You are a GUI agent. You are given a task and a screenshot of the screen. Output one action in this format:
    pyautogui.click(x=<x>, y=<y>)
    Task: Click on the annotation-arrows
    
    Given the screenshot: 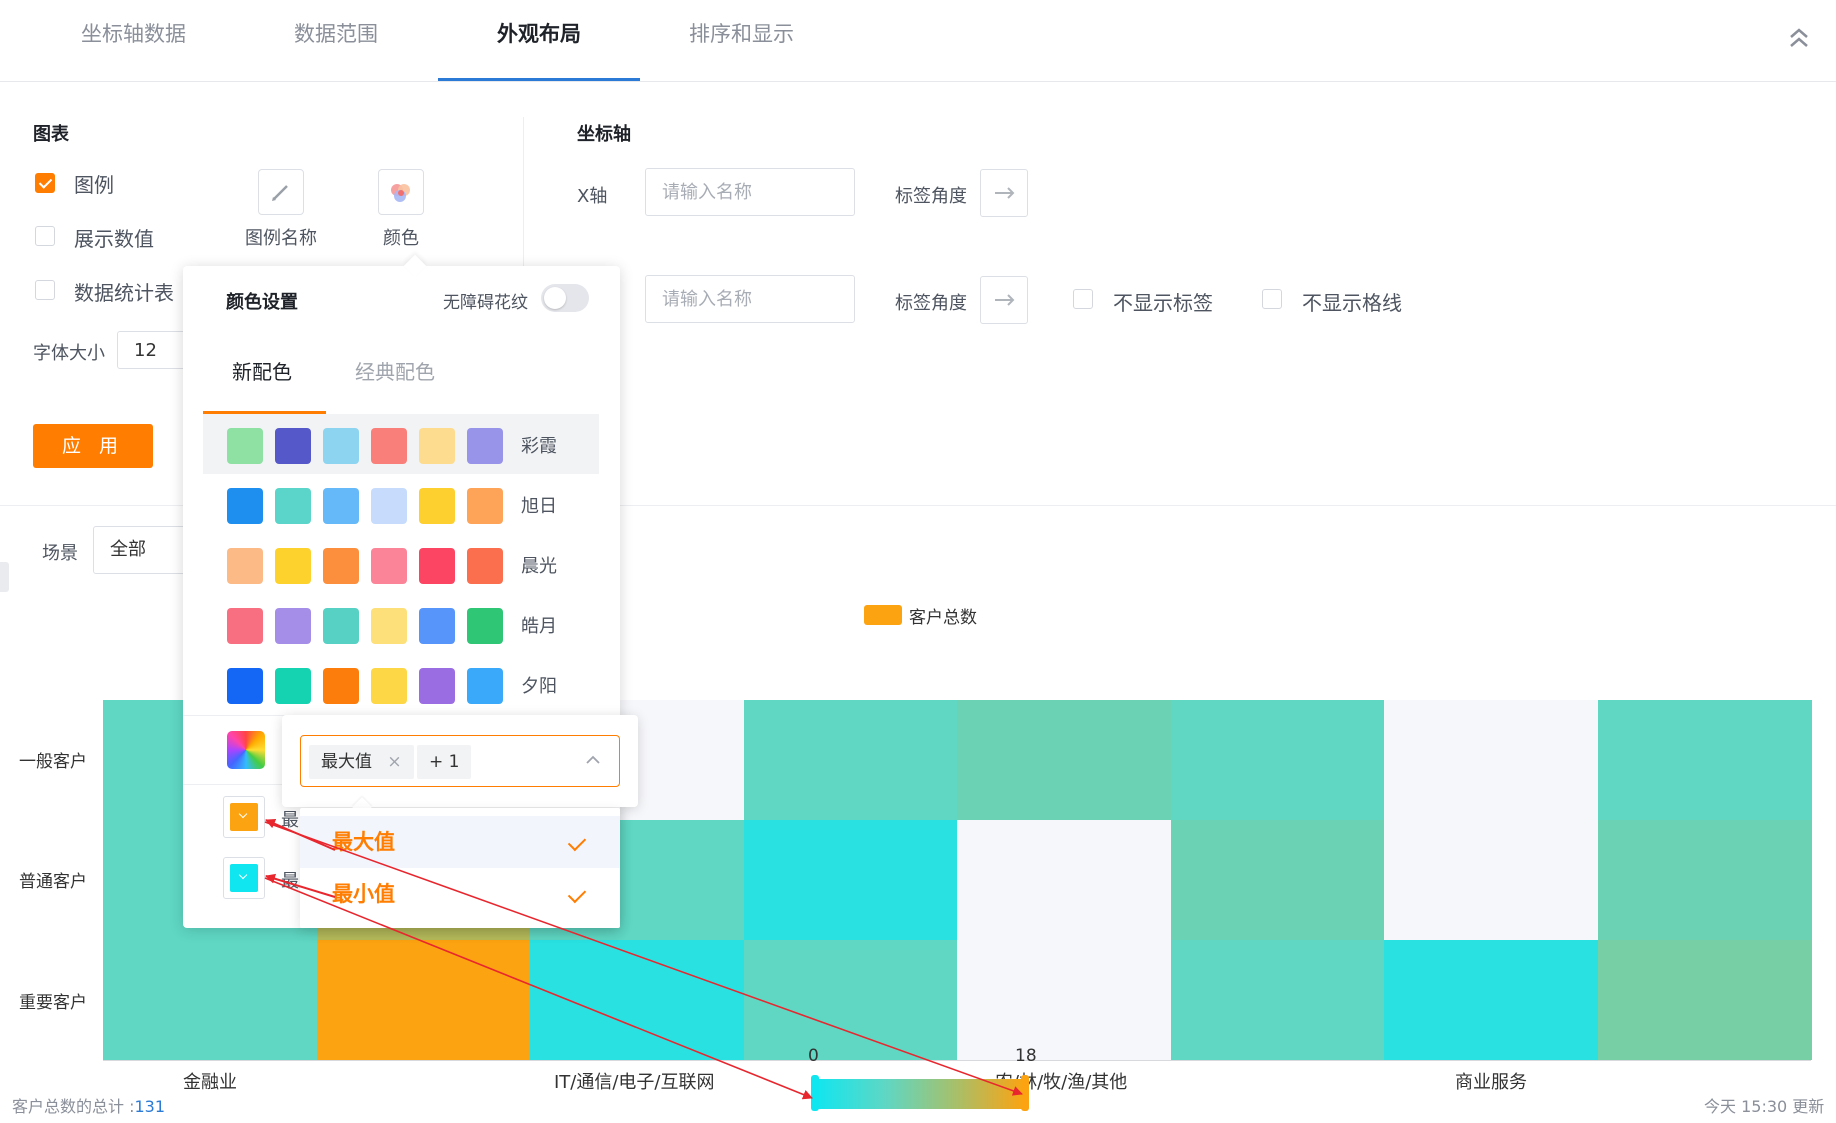 What is the action you would take?
    pyautogui.click(x=643, y=959)
    